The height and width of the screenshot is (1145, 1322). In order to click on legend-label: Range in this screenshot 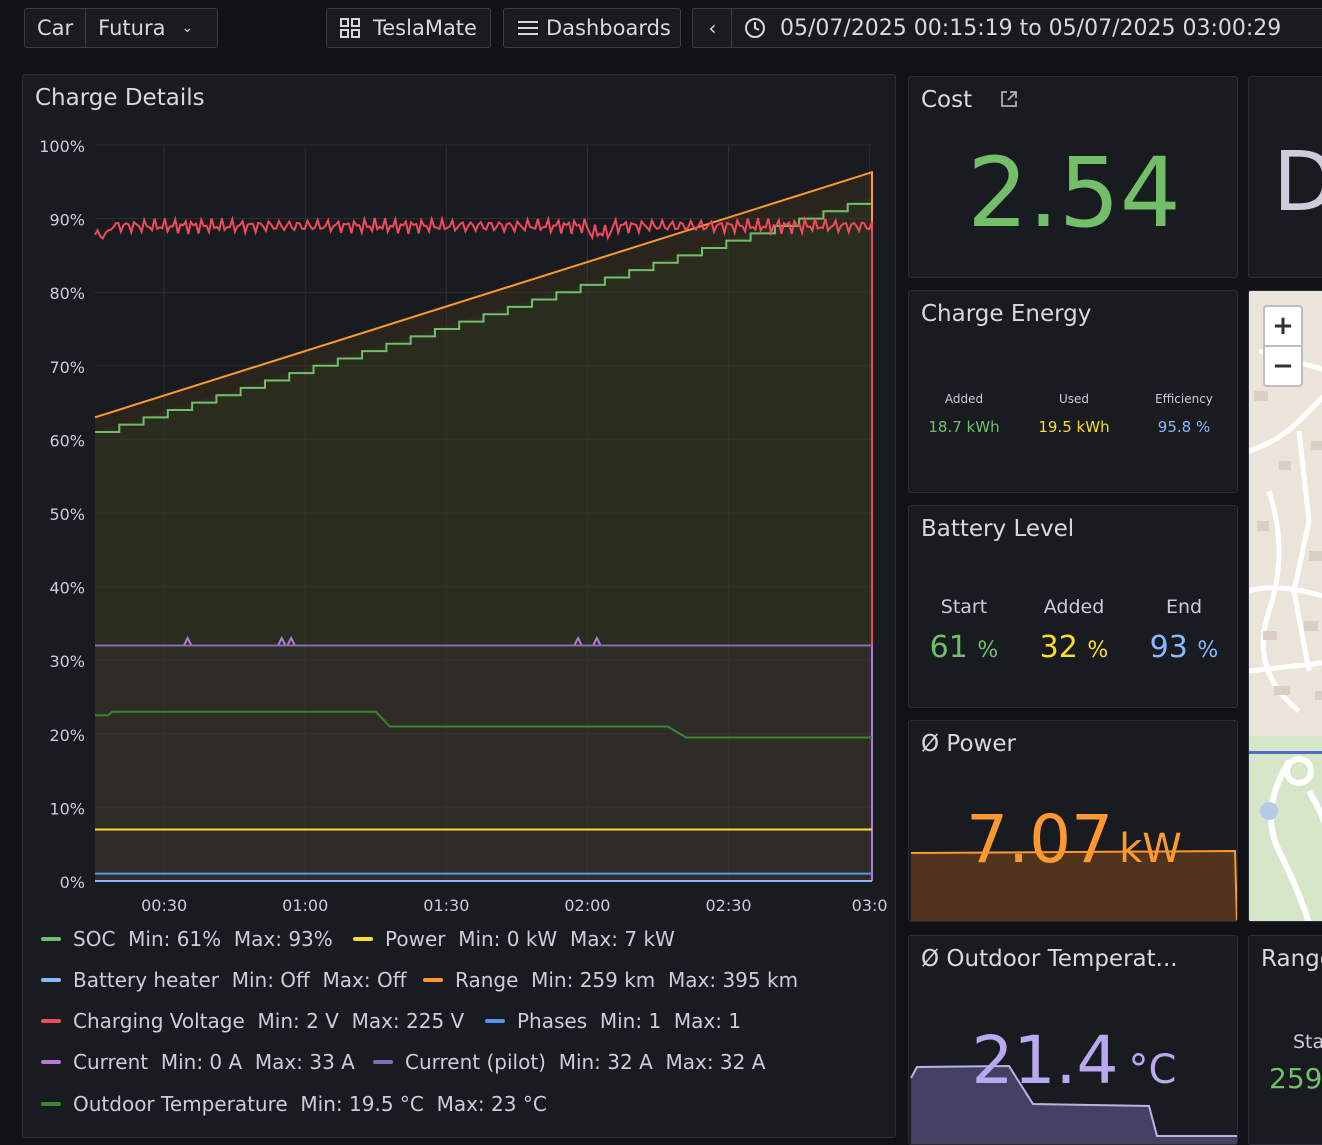, I will do `click(487, 980)`.